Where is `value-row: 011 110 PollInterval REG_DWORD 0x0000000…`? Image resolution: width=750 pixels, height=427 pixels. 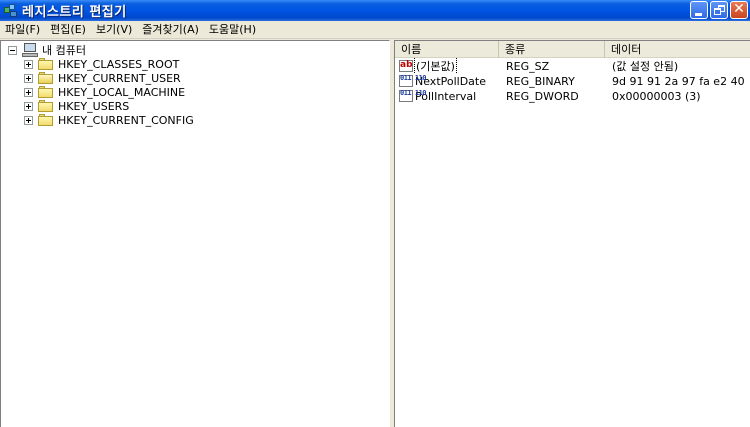 value-row: 011 110 PollInterval REG_DWORD 0x0000000… is located at coordinates (572, 96).